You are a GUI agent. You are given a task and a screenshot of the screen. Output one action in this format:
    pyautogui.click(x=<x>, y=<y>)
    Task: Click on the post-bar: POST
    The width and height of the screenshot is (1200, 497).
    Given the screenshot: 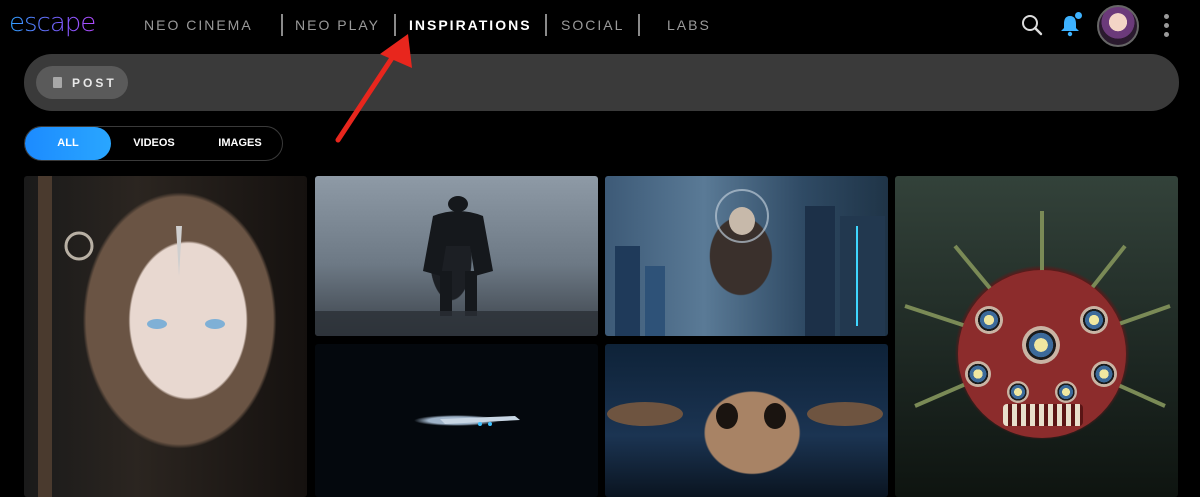 What is the action you would take?
    pyautogui.click(x=601, y=82)
    